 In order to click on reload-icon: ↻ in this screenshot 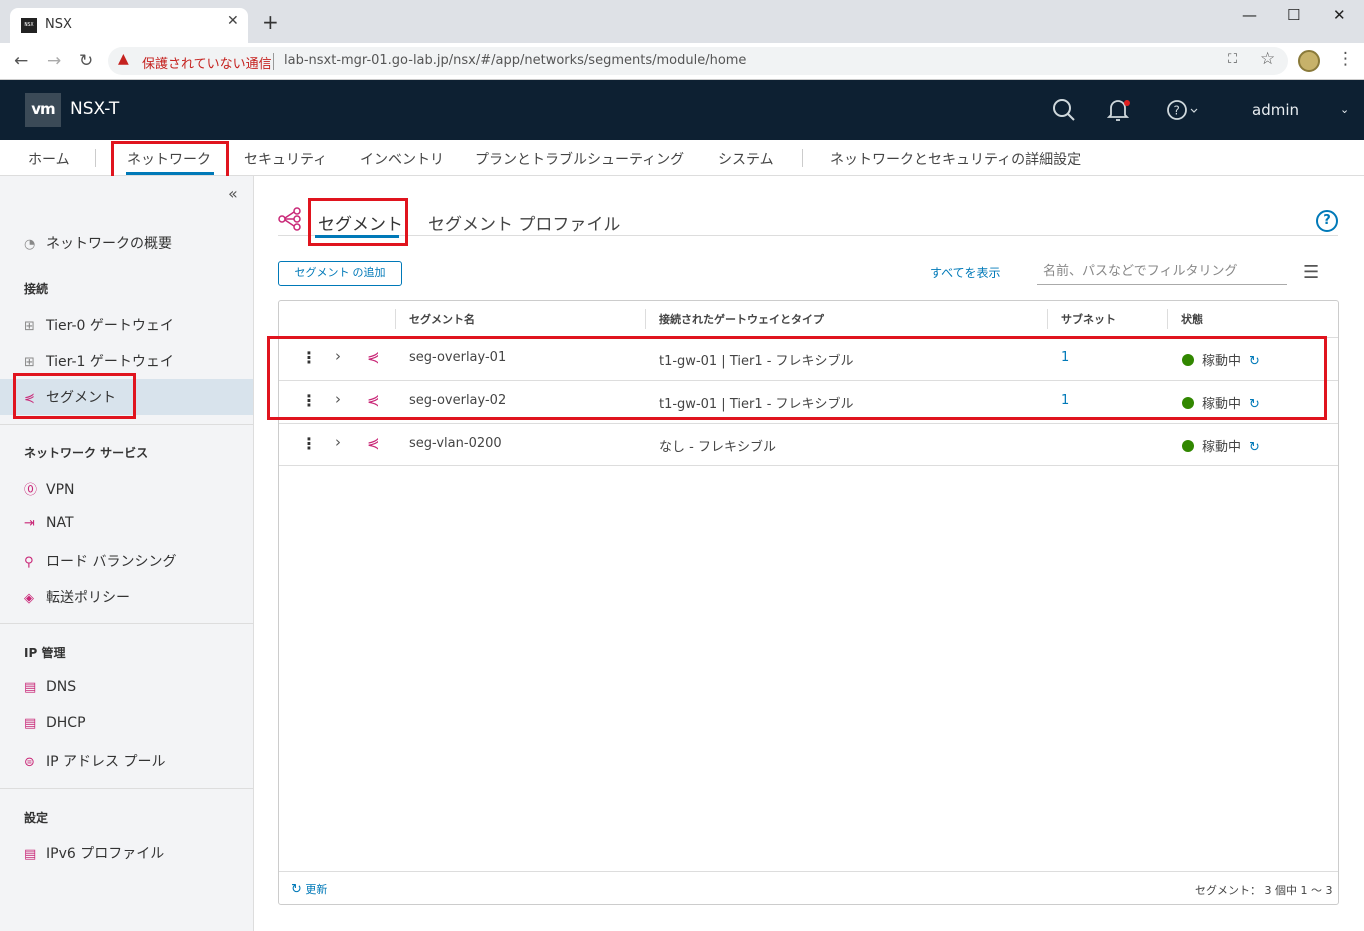, I will do `click(86, 61)`.